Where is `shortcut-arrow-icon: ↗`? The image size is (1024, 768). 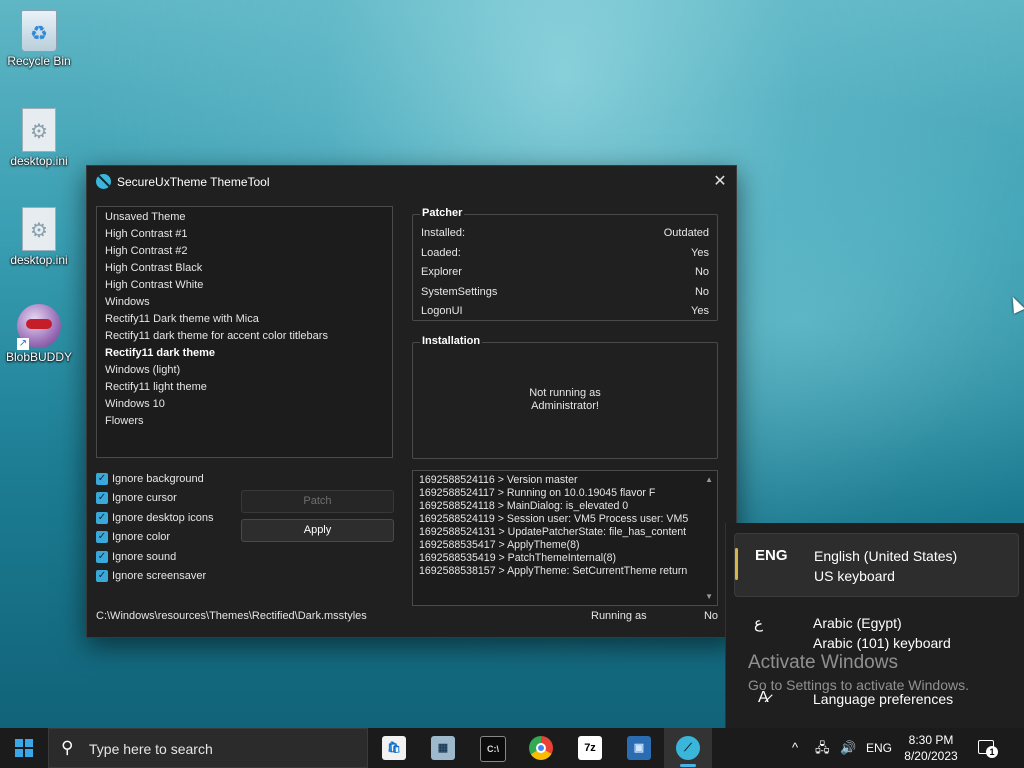 shortcut-arrow-icon: ↗ is located at coordinates (23, 344).